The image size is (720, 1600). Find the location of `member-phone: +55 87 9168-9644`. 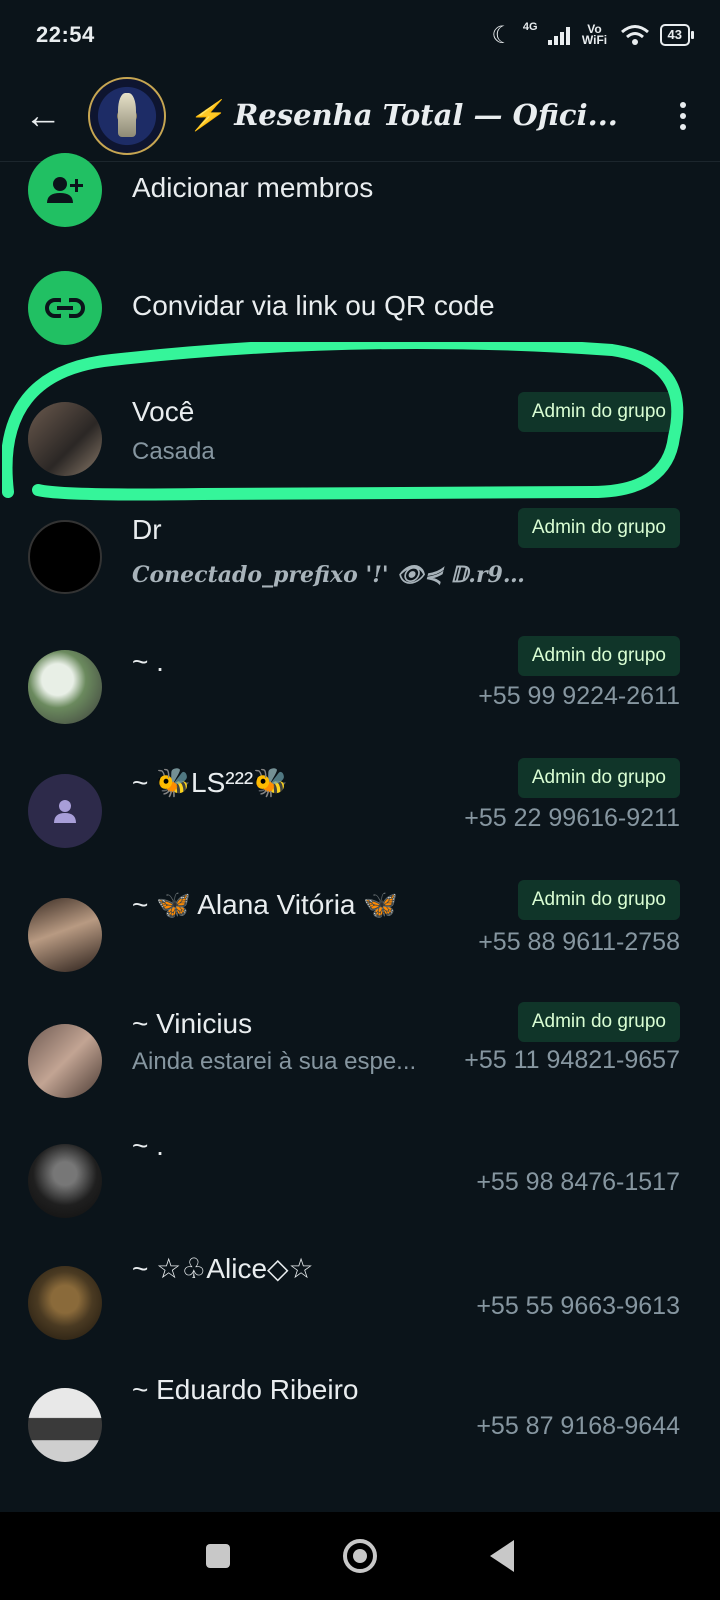

member-phone: +55 87 9168-9644 is located at coordinates (578, 1426).